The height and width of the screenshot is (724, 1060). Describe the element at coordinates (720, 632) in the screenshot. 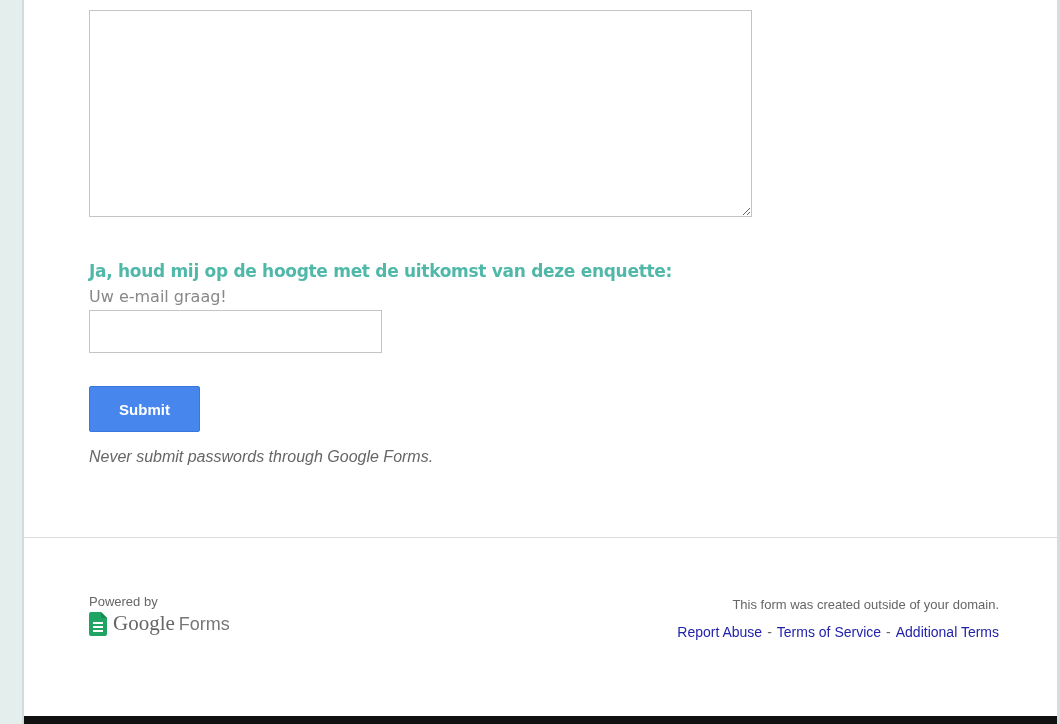

I see `footer-link: Report Abuse` at that location.